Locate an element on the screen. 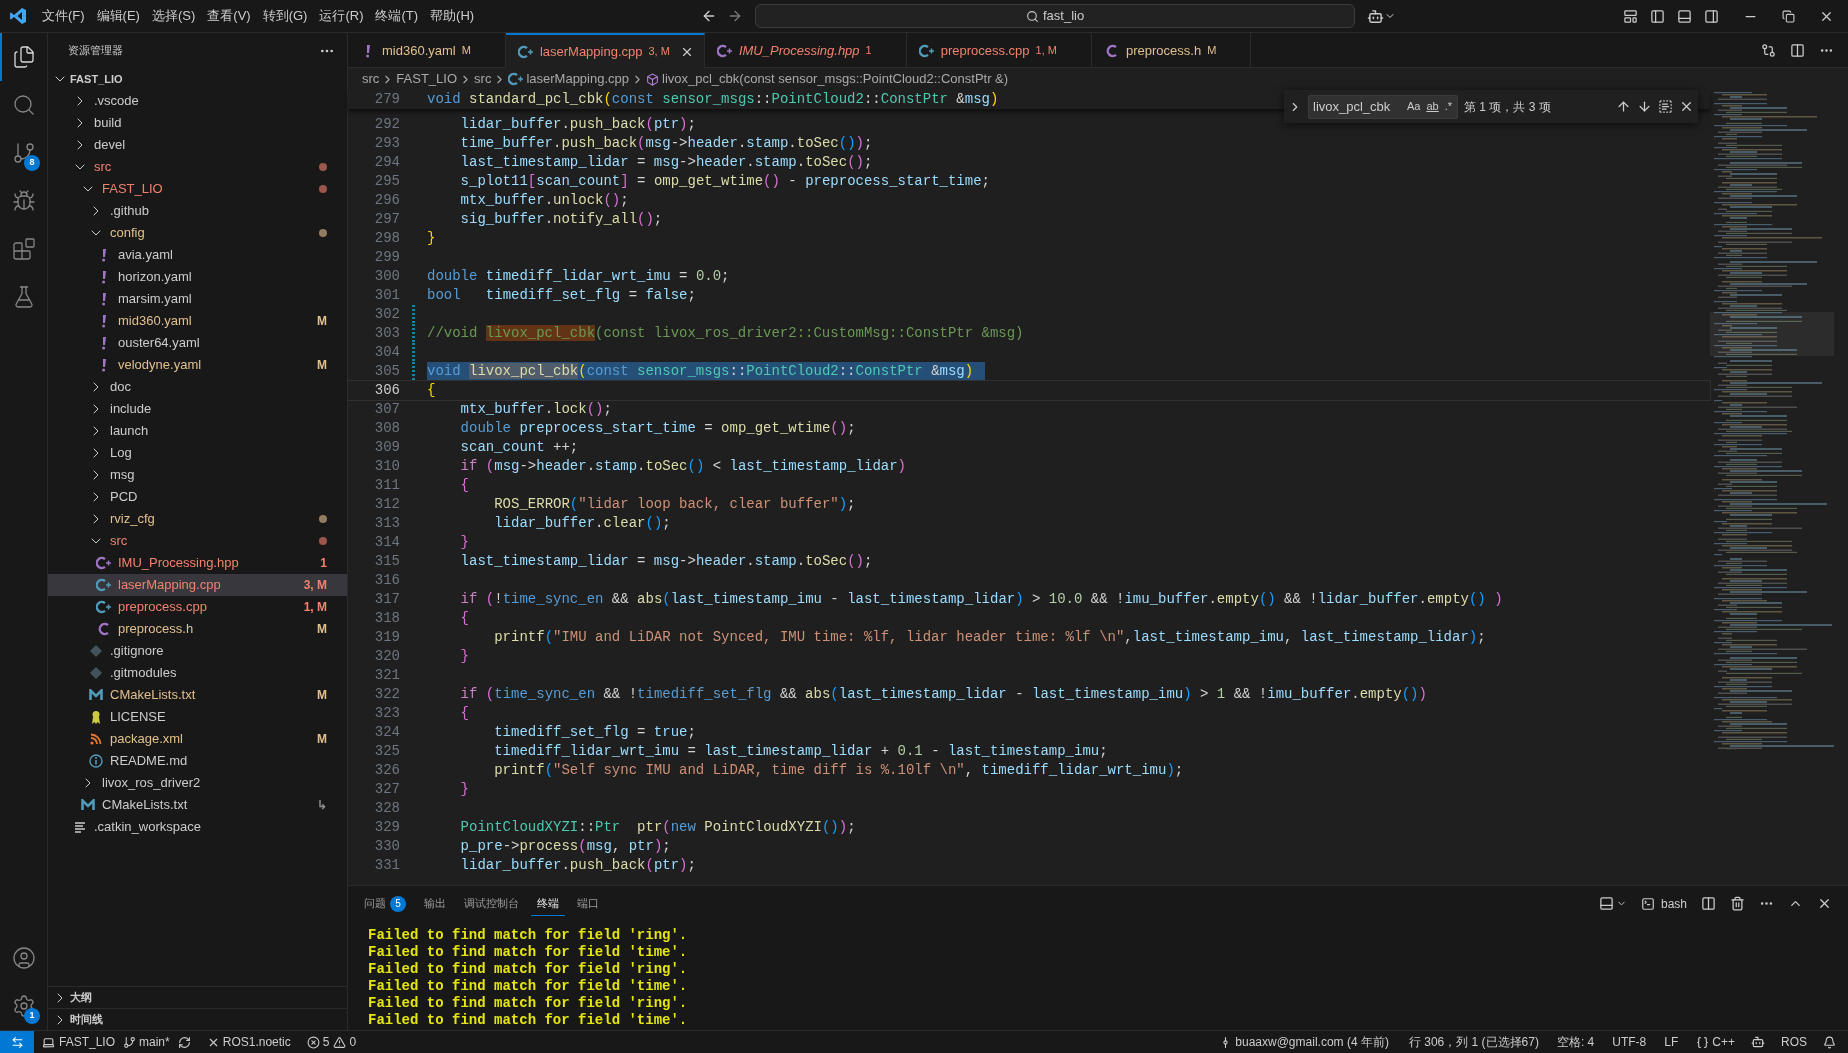 This screenshot has height=1053, width=1848. menu-item: 运行(R) is located at coordinates (341, 16).